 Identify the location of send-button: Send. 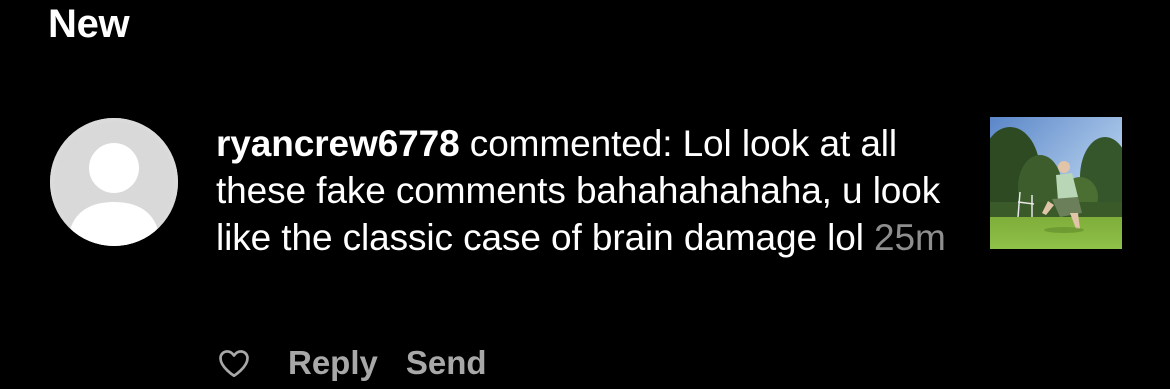
(446, 363).